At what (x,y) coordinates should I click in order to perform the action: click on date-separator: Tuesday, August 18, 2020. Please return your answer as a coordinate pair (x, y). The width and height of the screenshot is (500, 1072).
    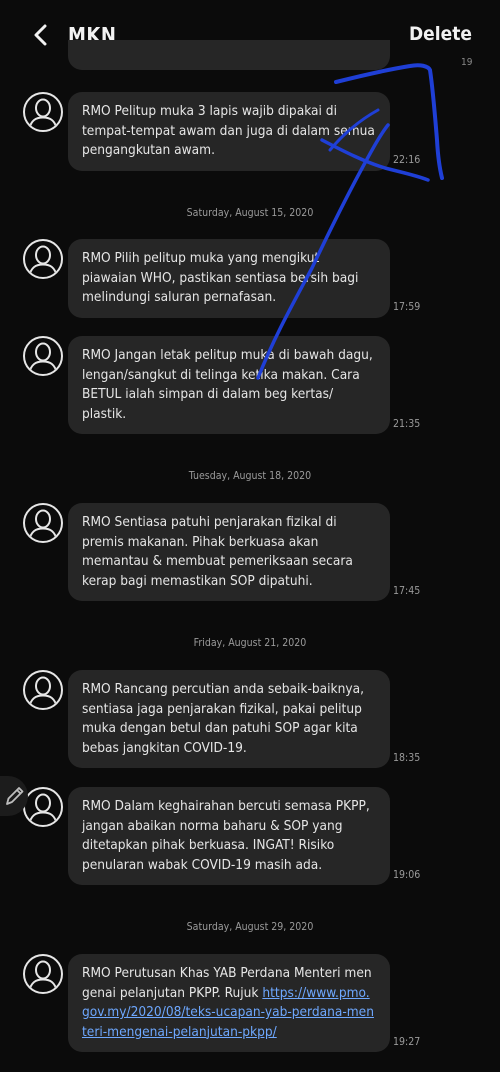
    Looking at the image, I should click on (250, 476).